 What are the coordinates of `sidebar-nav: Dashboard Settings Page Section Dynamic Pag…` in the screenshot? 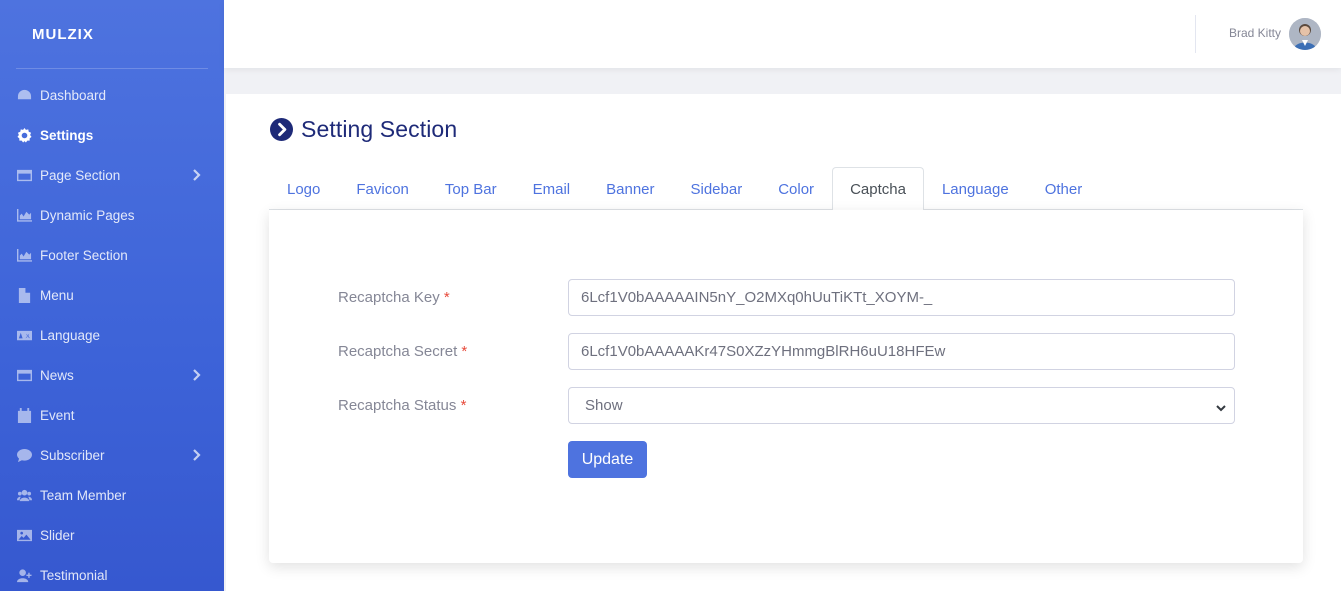 It's located at (112, 333).